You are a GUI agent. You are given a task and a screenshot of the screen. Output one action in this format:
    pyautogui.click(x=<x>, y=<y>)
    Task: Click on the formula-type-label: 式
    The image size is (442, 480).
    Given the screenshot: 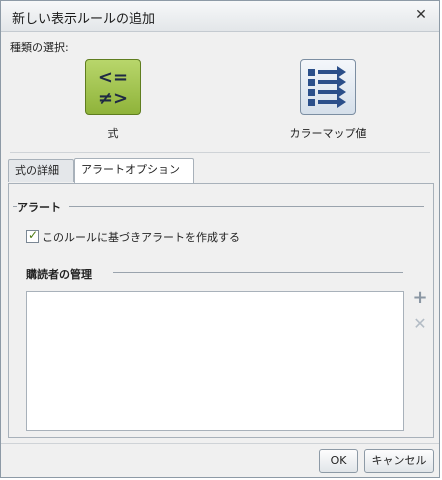 What is the action you would take?
    pyautogui.click(x=113, y=133)
    